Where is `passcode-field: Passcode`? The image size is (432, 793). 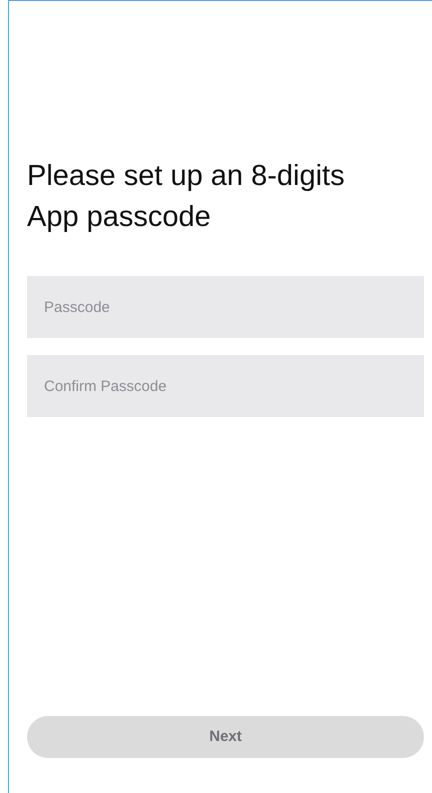 passcode-field: Passcode is located at coordinates (225, 307).